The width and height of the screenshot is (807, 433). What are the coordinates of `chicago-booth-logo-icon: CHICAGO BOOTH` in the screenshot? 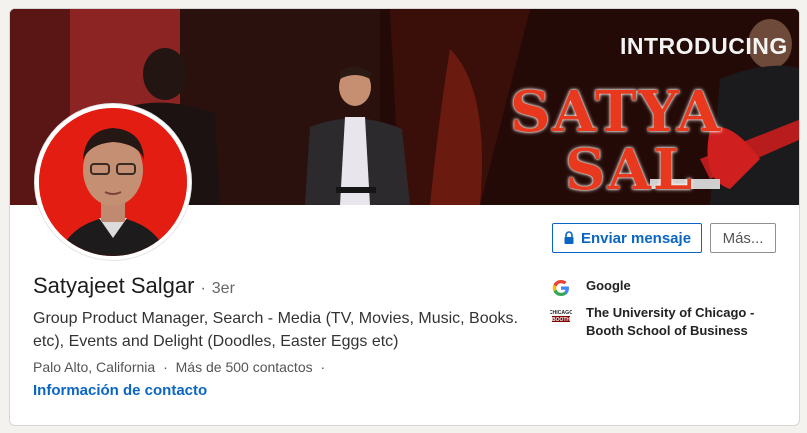 It's located at (561, 315).